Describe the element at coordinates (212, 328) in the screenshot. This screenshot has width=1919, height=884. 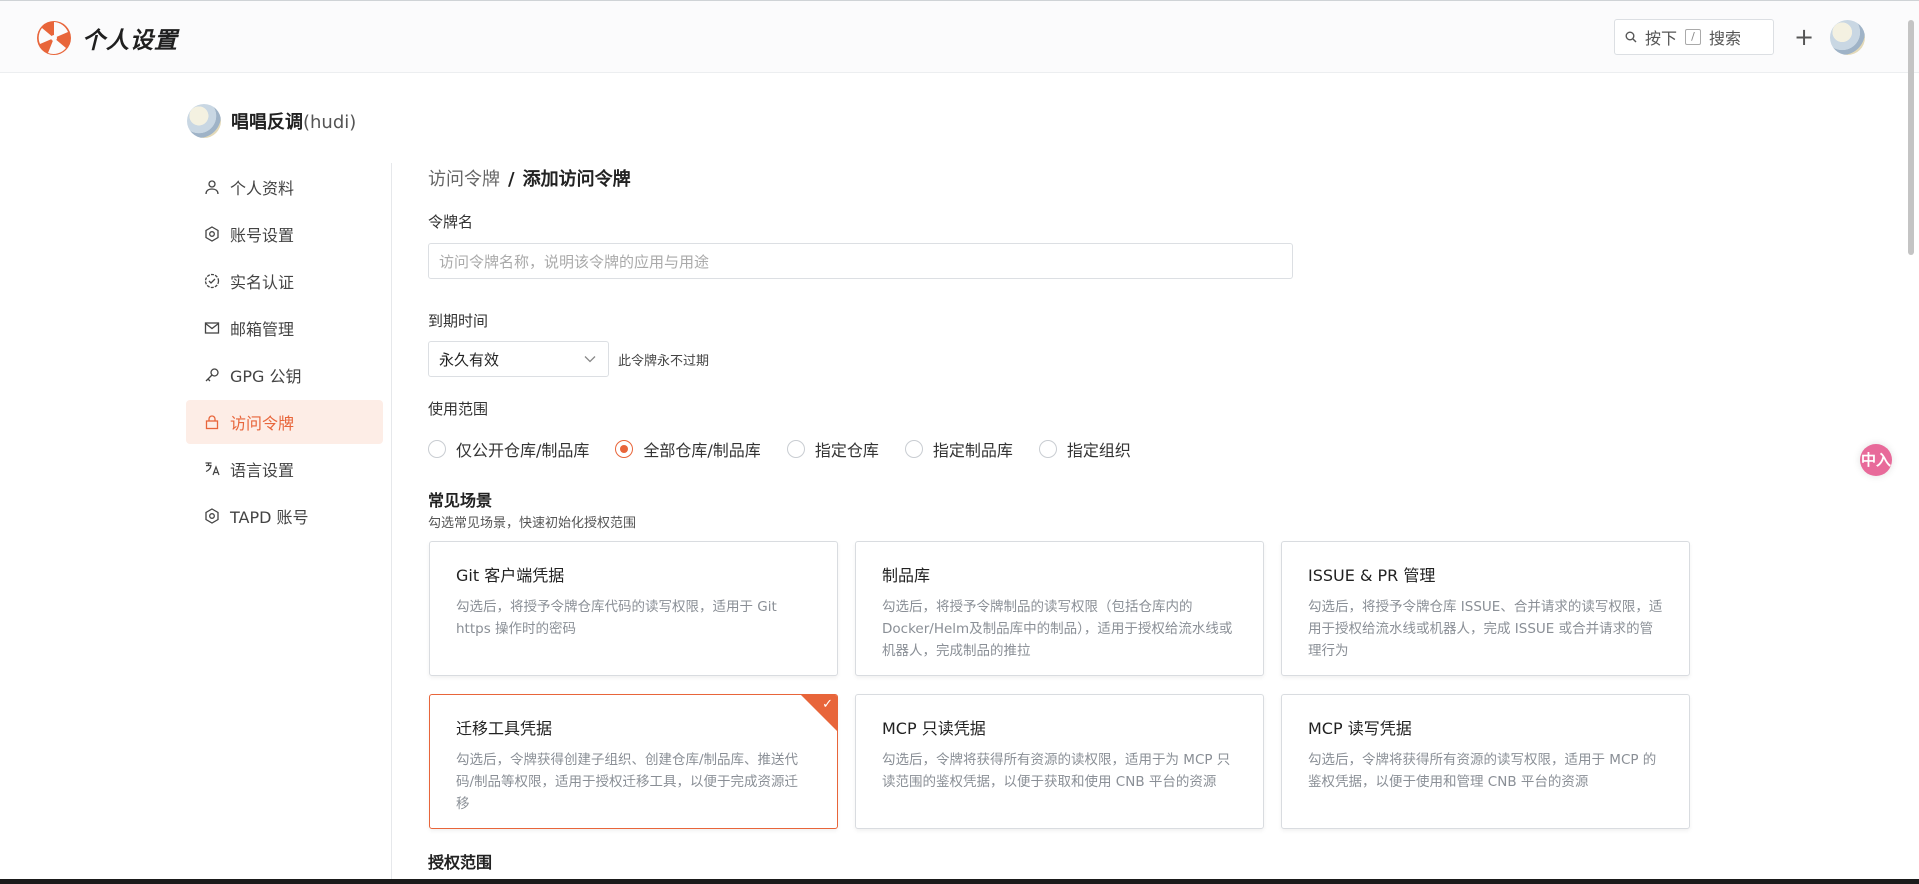
I see `mail-icon` at that location.